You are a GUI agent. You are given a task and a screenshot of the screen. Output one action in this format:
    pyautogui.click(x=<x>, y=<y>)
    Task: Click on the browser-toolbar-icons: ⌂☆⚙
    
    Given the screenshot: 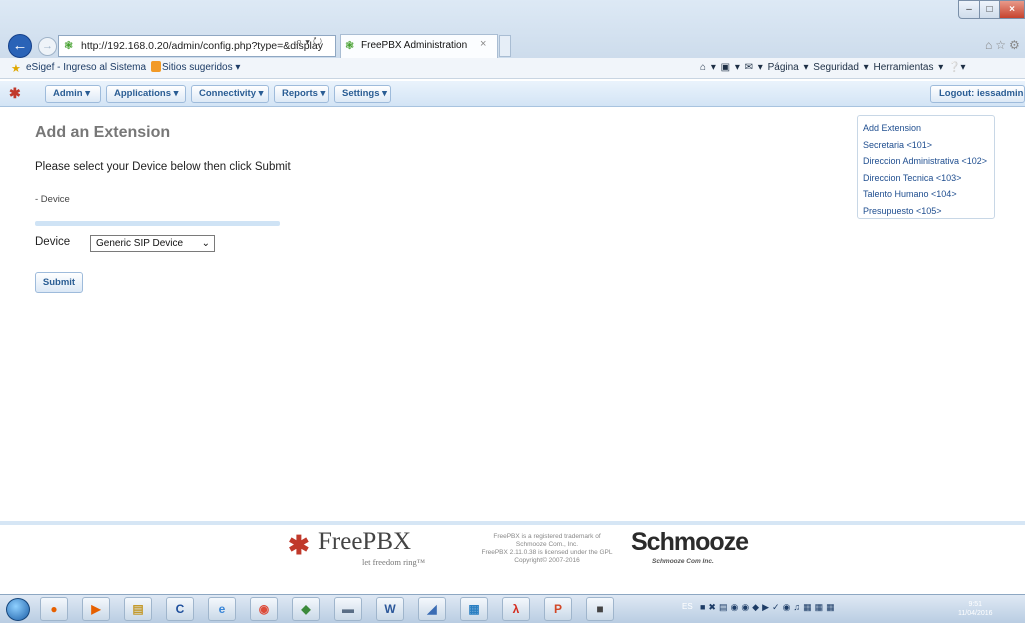 What is the action you would take?
    pyautogui.click(x=1004, y=45)
    